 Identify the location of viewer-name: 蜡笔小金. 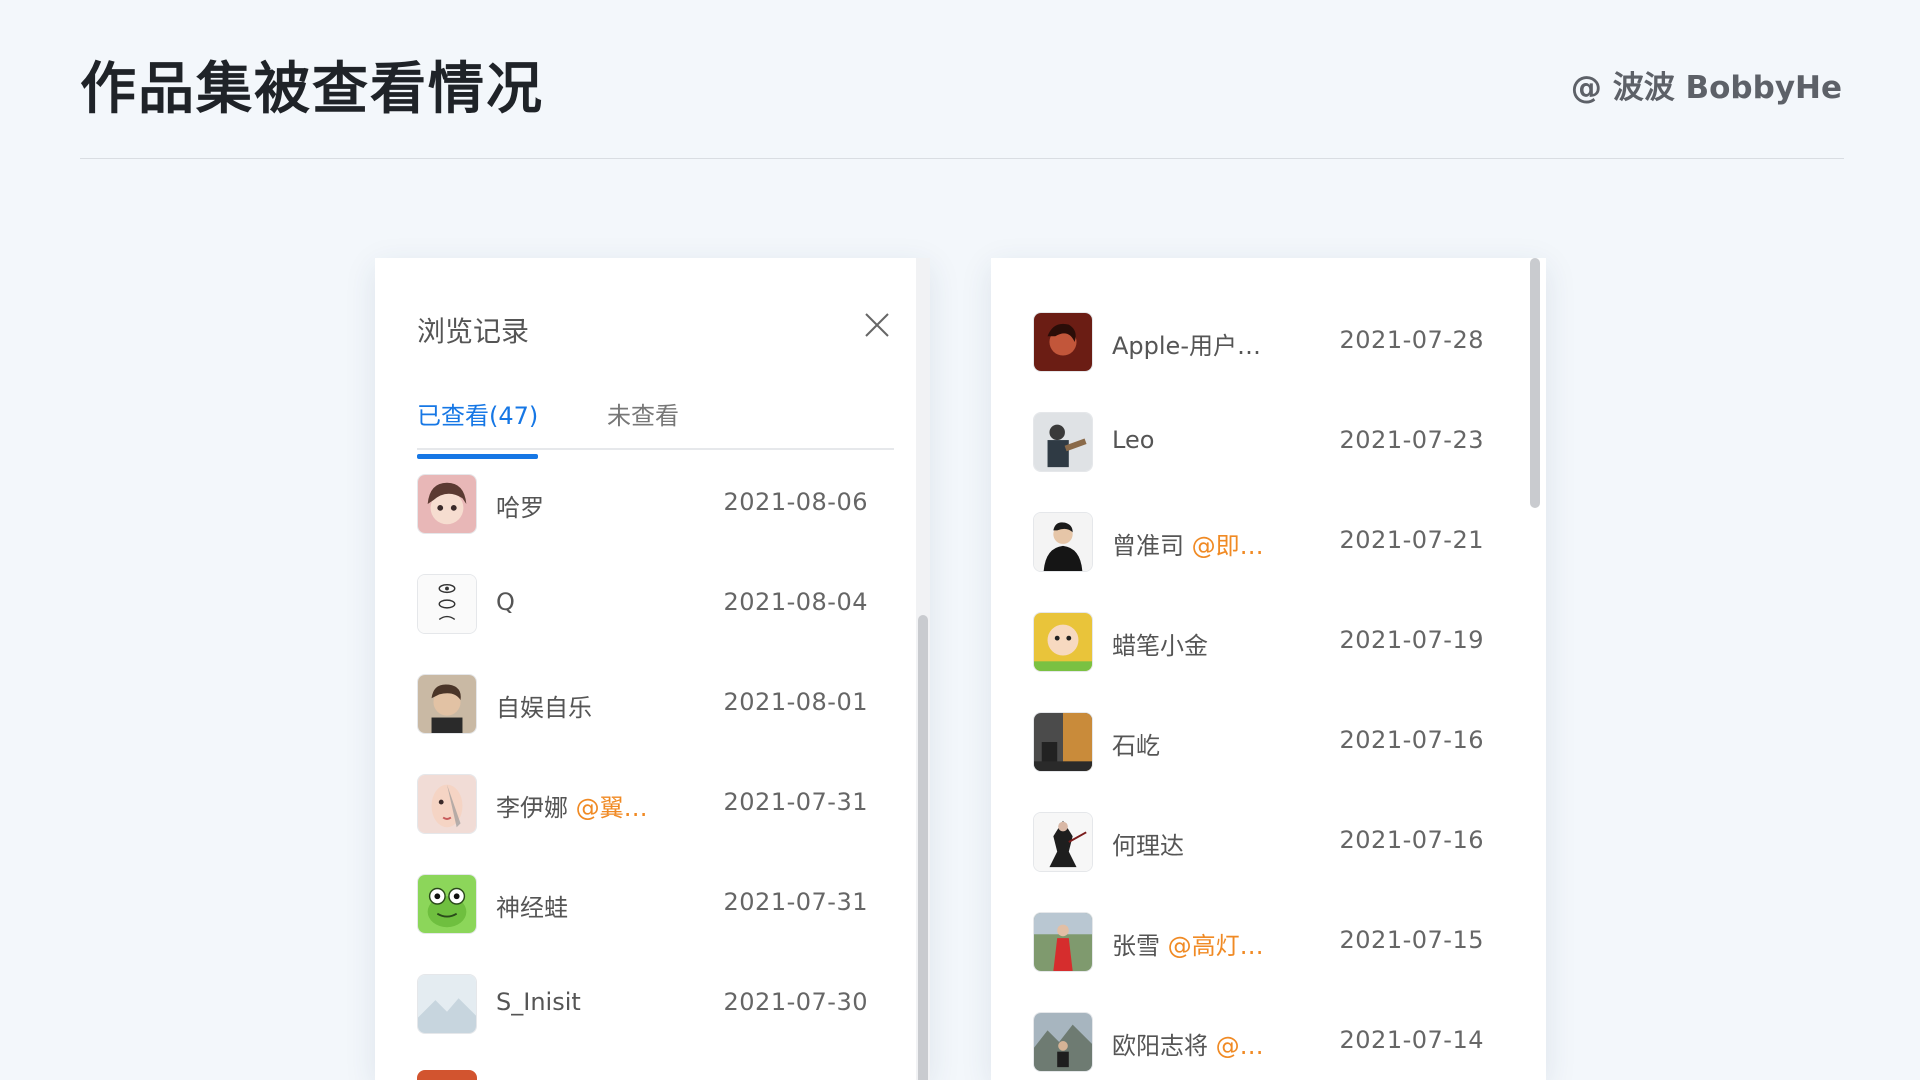
(1160, 646).